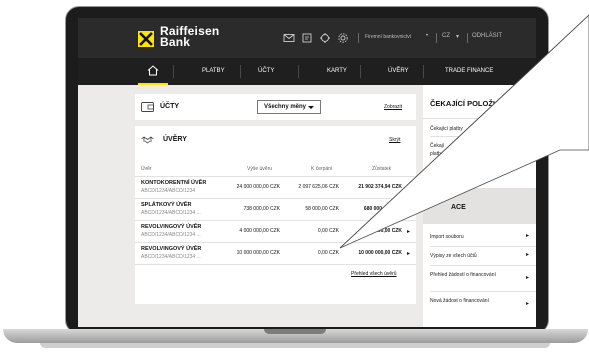  I want to click on menu-item-new-financing-request: Nová žádost o financování, so click(465, 301).